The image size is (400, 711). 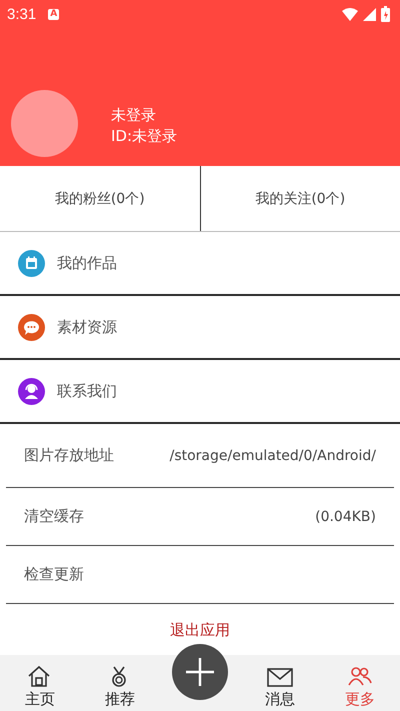 What do you see at coordinates (21, 14) in the screenshot?
I see `status-time: 3:31` at bounding box center [21, 14].